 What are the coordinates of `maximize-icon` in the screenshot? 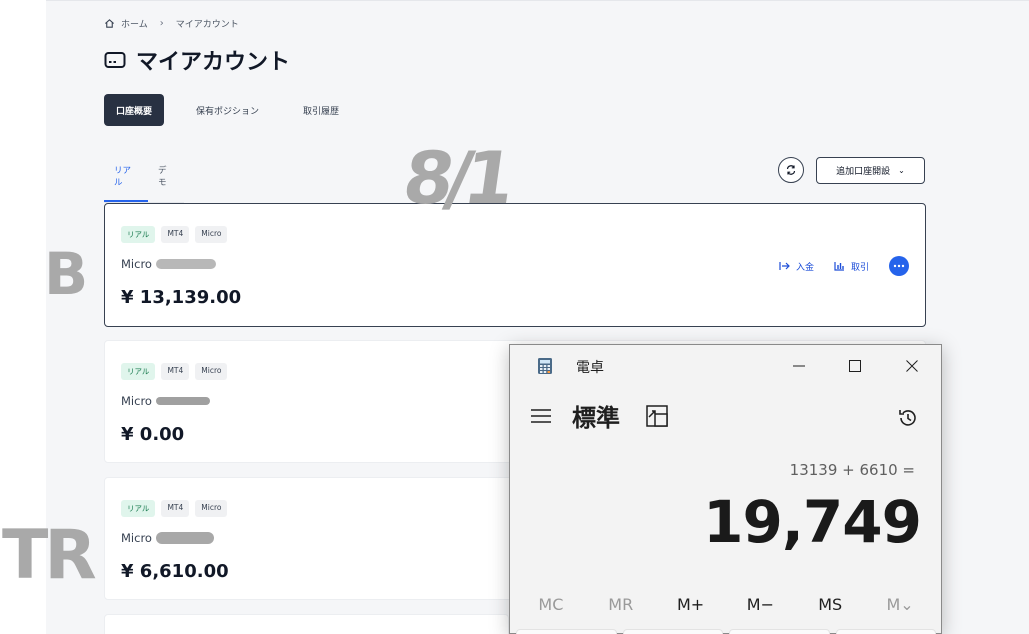 It's located at (855, 366).